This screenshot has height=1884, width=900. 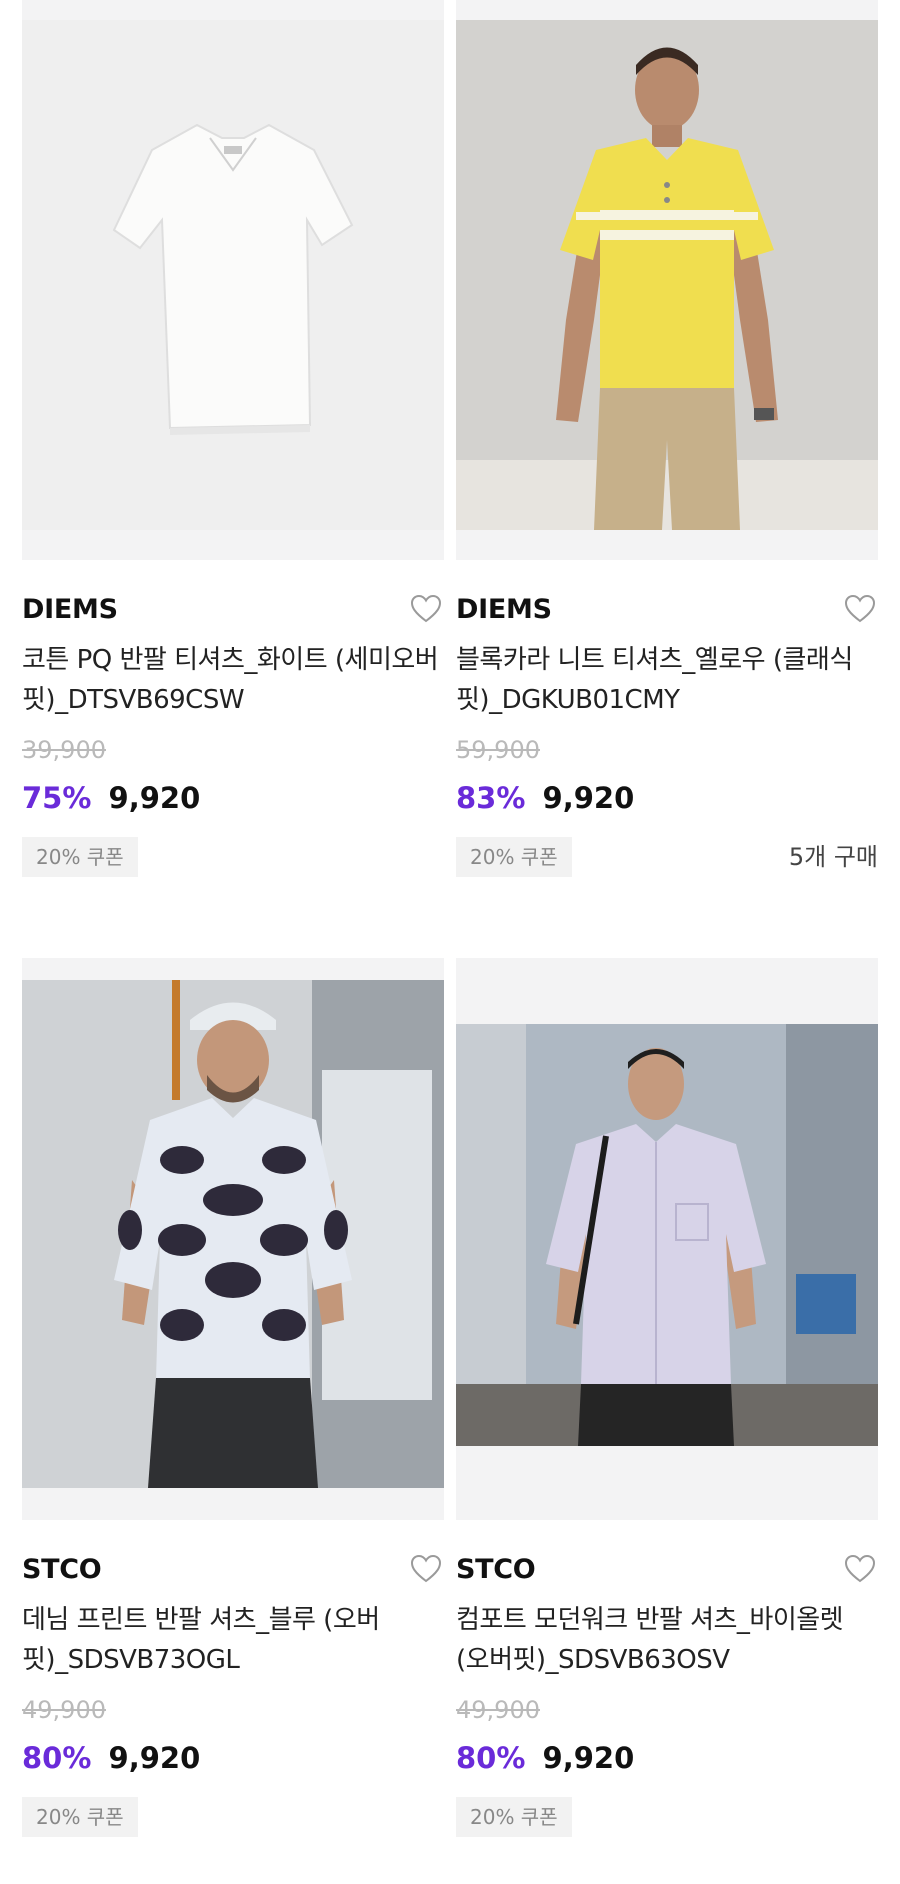 What do you see at coordinates (233, 1640) in the screenshot?
I see `product-name: 데님 프린트 반팔 셔츠_블루 (오버핏)_SDSVB73OGL` at bounding box center [233, 1640].